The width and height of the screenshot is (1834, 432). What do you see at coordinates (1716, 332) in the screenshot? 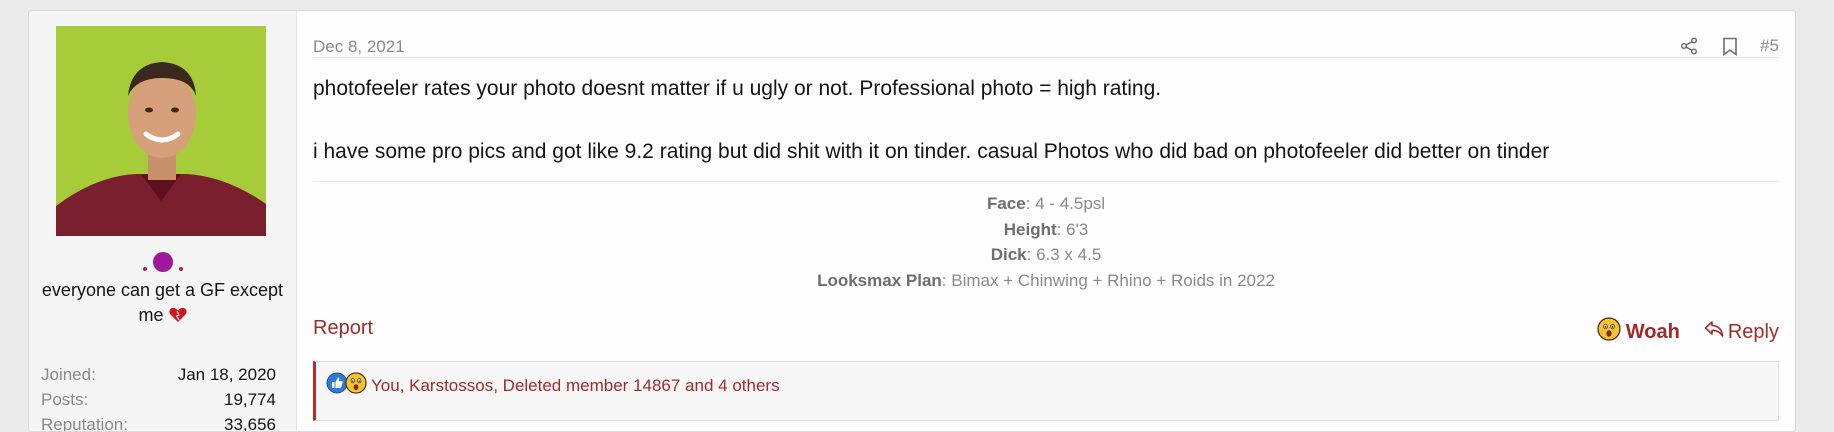
I see `reply-icon` at bounding box center [1716, 332].